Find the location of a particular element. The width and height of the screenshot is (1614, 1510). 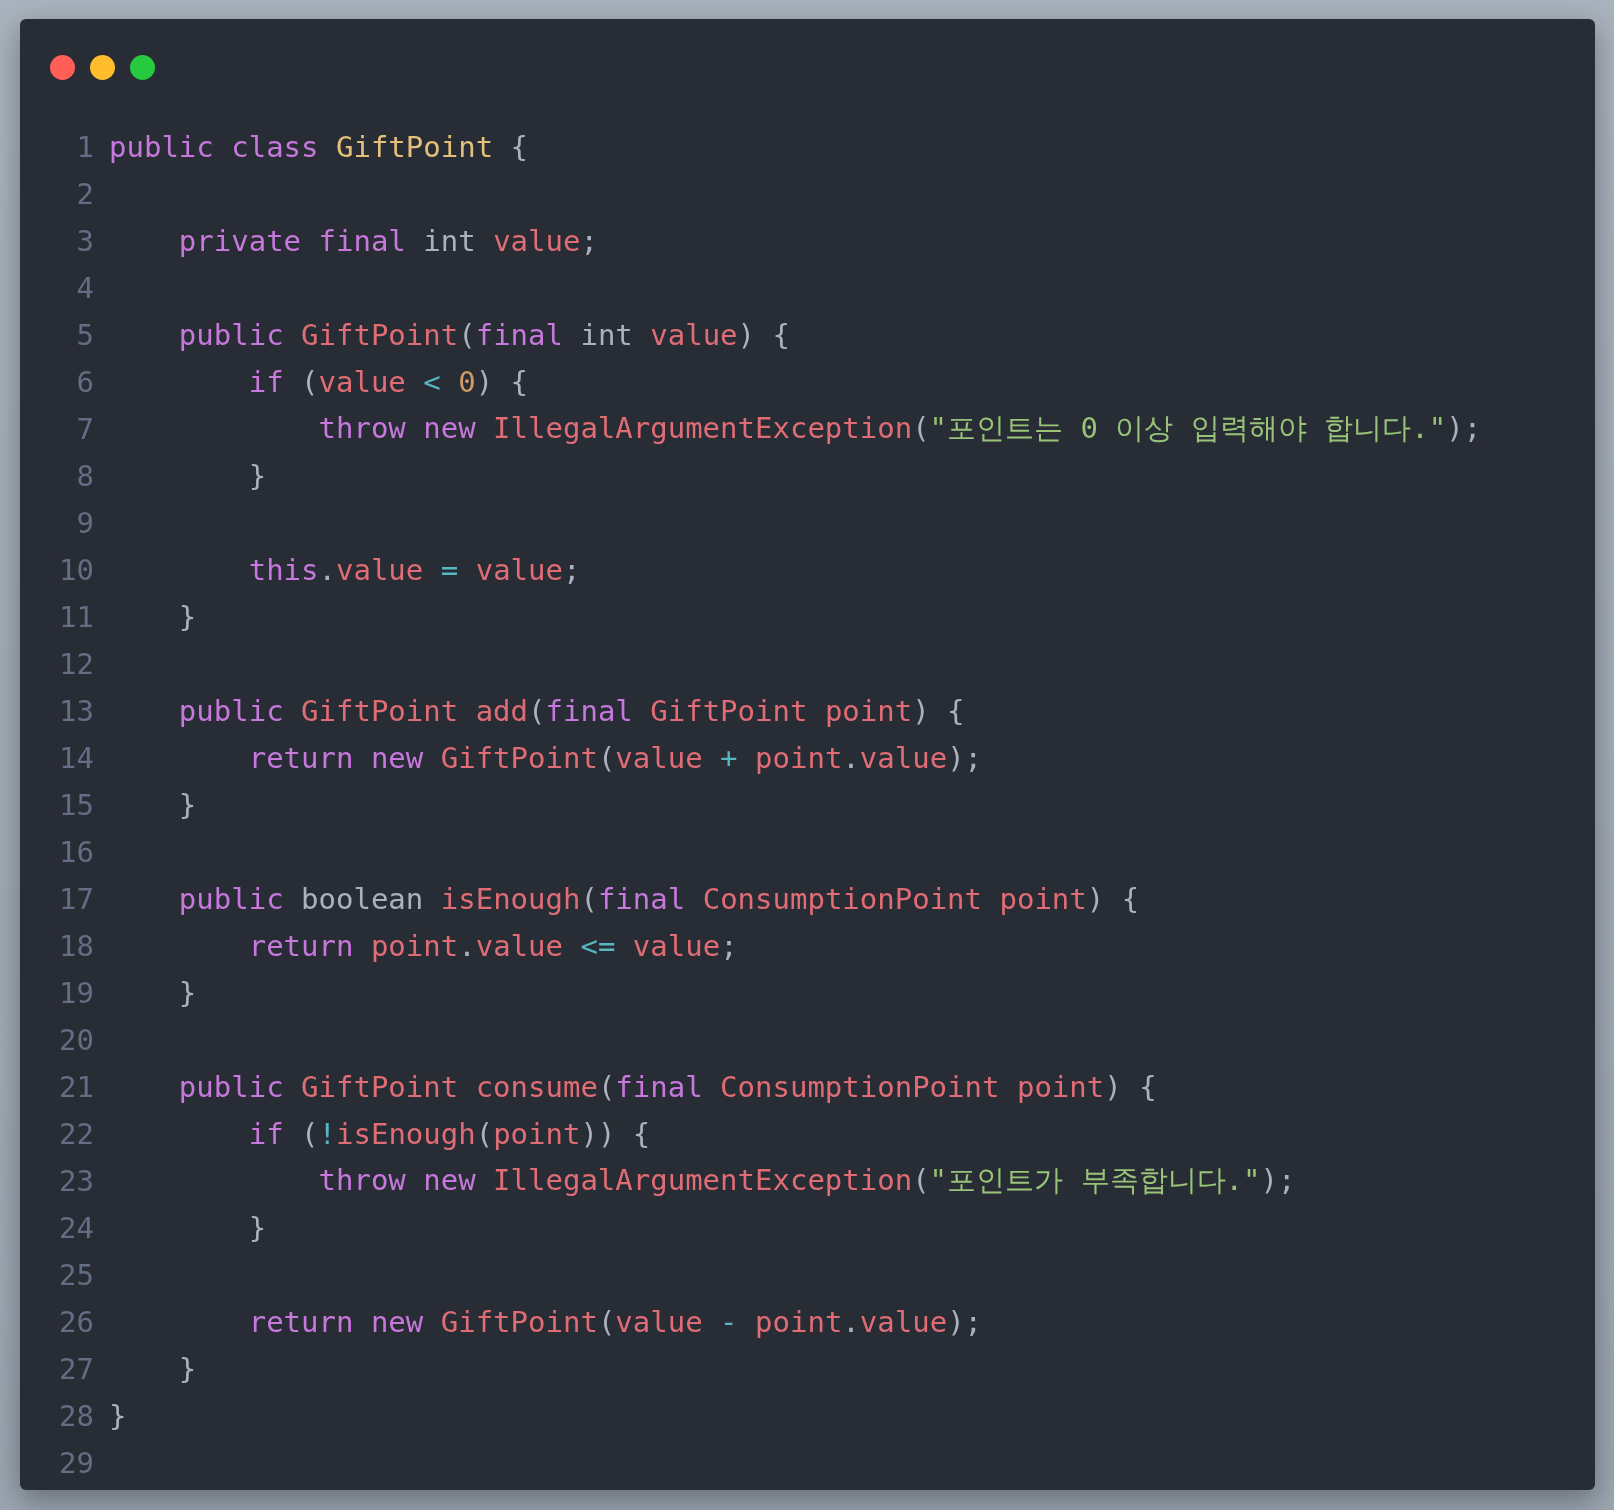

line-number: 27 is located at coordinates (76, 1368).